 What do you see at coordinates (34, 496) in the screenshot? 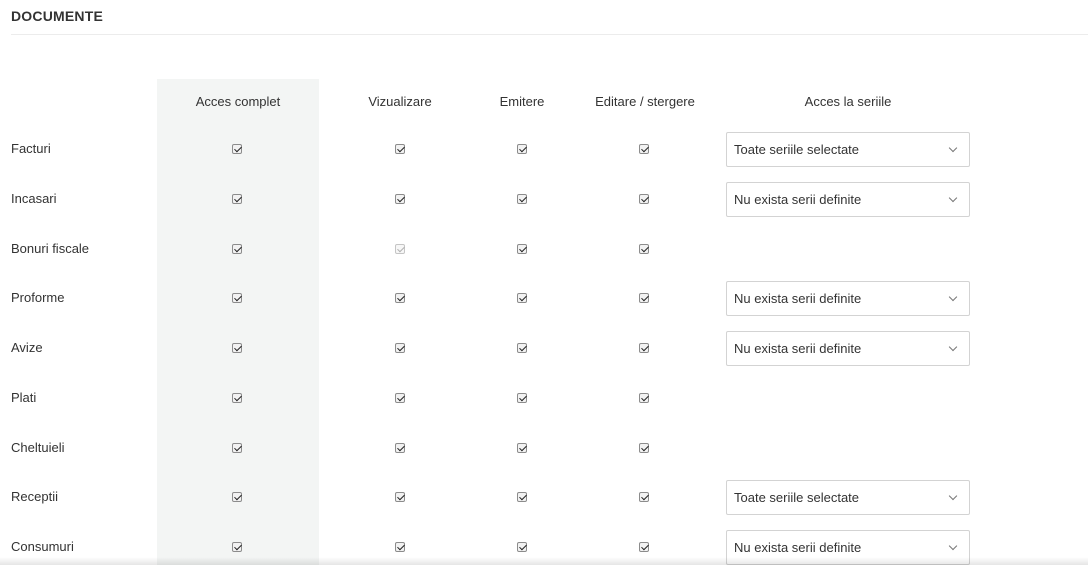
I see `row-label: Receptii` at bounding box center [34, 496].